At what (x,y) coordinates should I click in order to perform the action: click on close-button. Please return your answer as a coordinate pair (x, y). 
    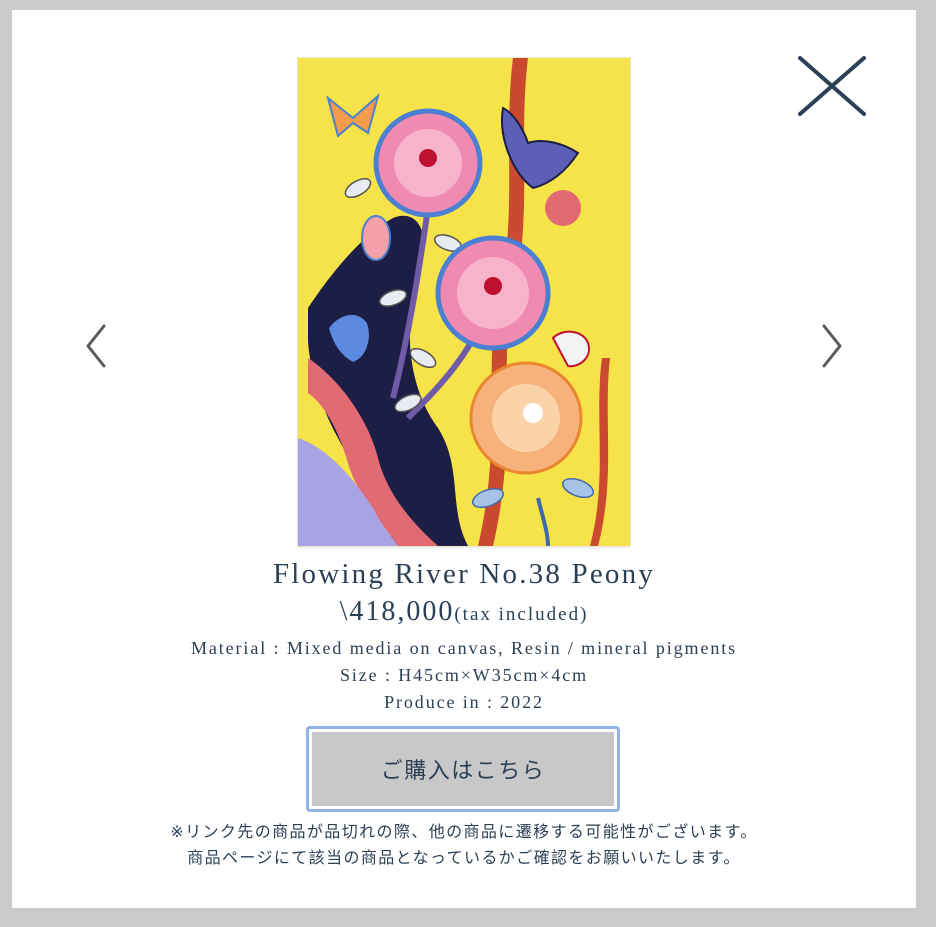
    Looking at the image, I should click on (832, 87).